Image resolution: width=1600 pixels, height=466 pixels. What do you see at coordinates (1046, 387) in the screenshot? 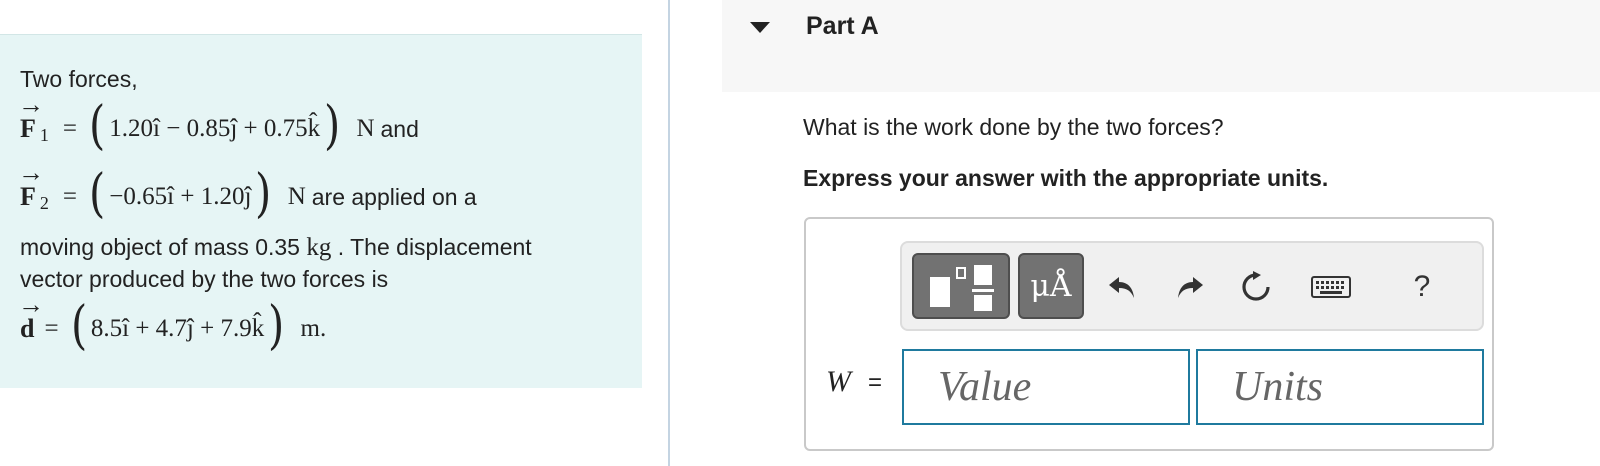
I see `value-input` at bounding box center [1046, 387].